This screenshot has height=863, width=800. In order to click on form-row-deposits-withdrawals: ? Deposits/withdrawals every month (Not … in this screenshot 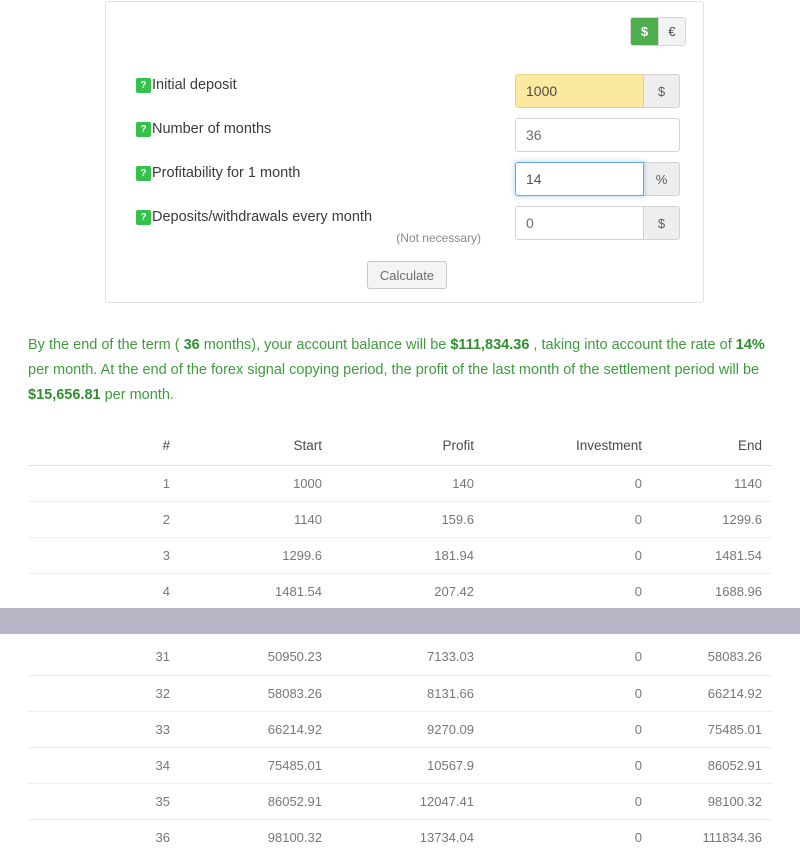, I will do `click(404, 225)`.